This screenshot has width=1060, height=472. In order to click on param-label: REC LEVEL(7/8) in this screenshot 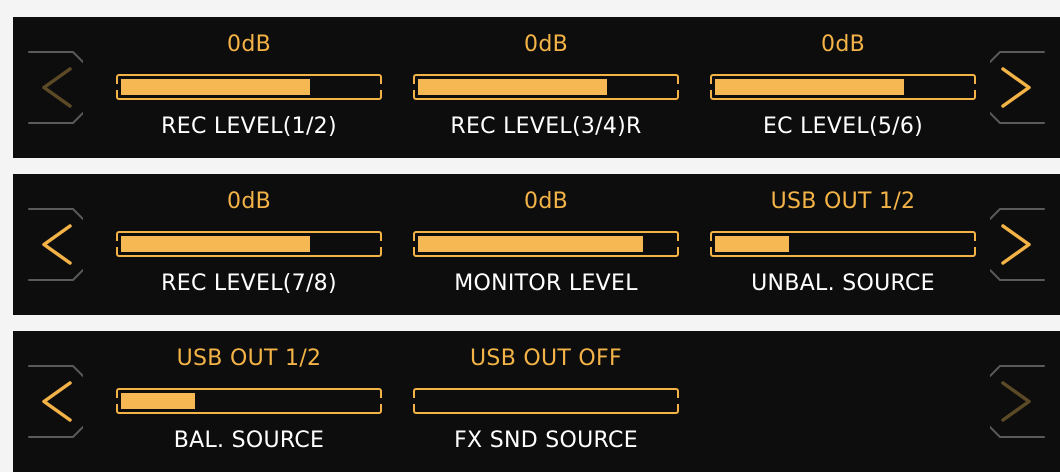, I will do `click(249, 283)`.